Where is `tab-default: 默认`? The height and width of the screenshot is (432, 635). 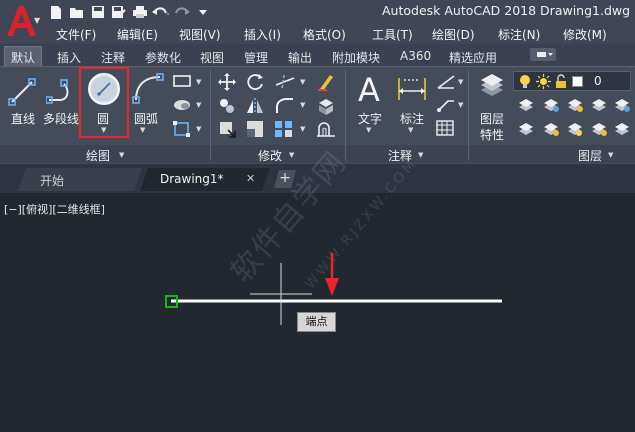
tab-default: 默认 is located at coordinates (23, 56).